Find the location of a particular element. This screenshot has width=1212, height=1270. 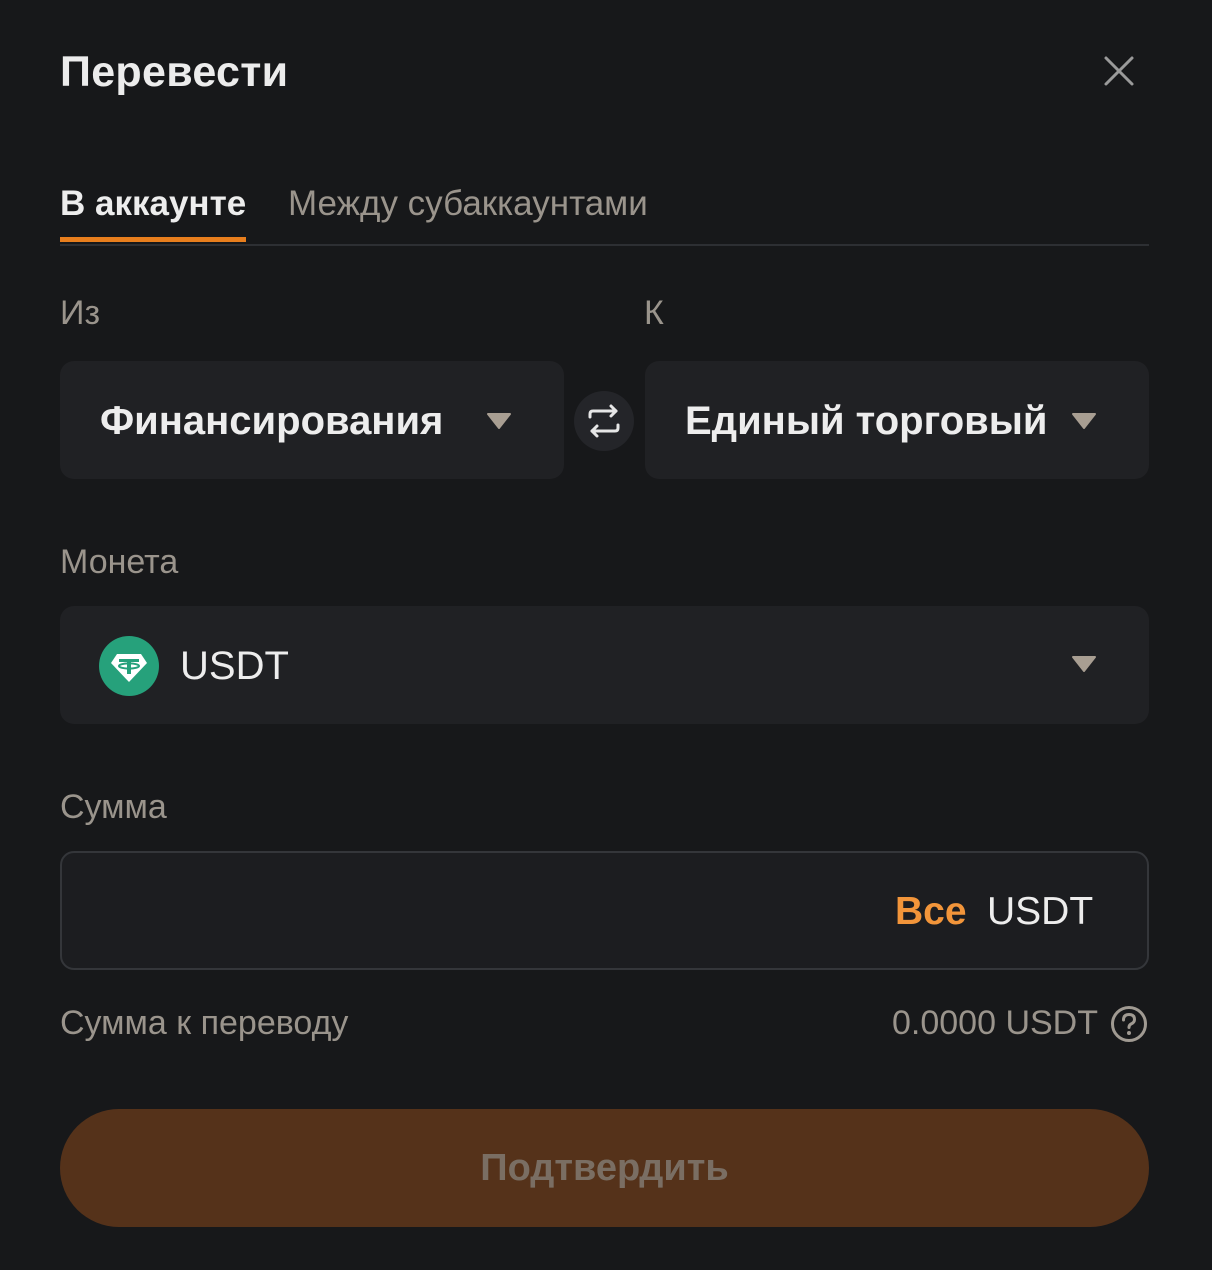

close-icon is located at coordinates (1119, 71).